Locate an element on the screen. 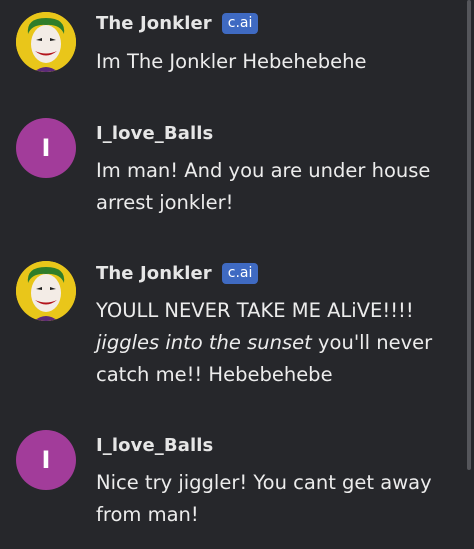 The width and height of the screenshot is (474, 549). message-action-text: jiggles into the sunset is located at coordinates (204, 342).